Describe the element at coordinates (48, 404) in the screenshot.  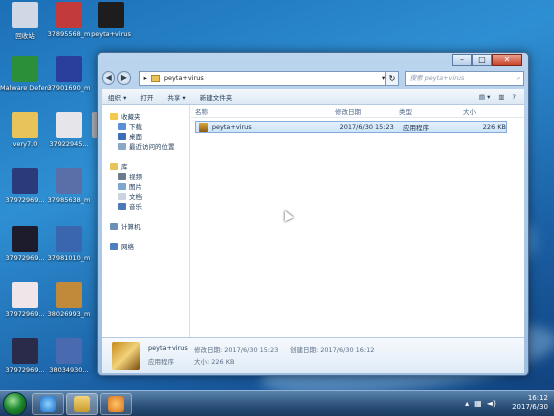
I see `taskbar-ie` at that location.